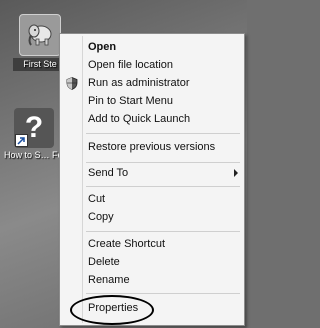 This screenshot has width=320, height=328. I want to click on menu-item-label: Open file location, so click(130, 65).